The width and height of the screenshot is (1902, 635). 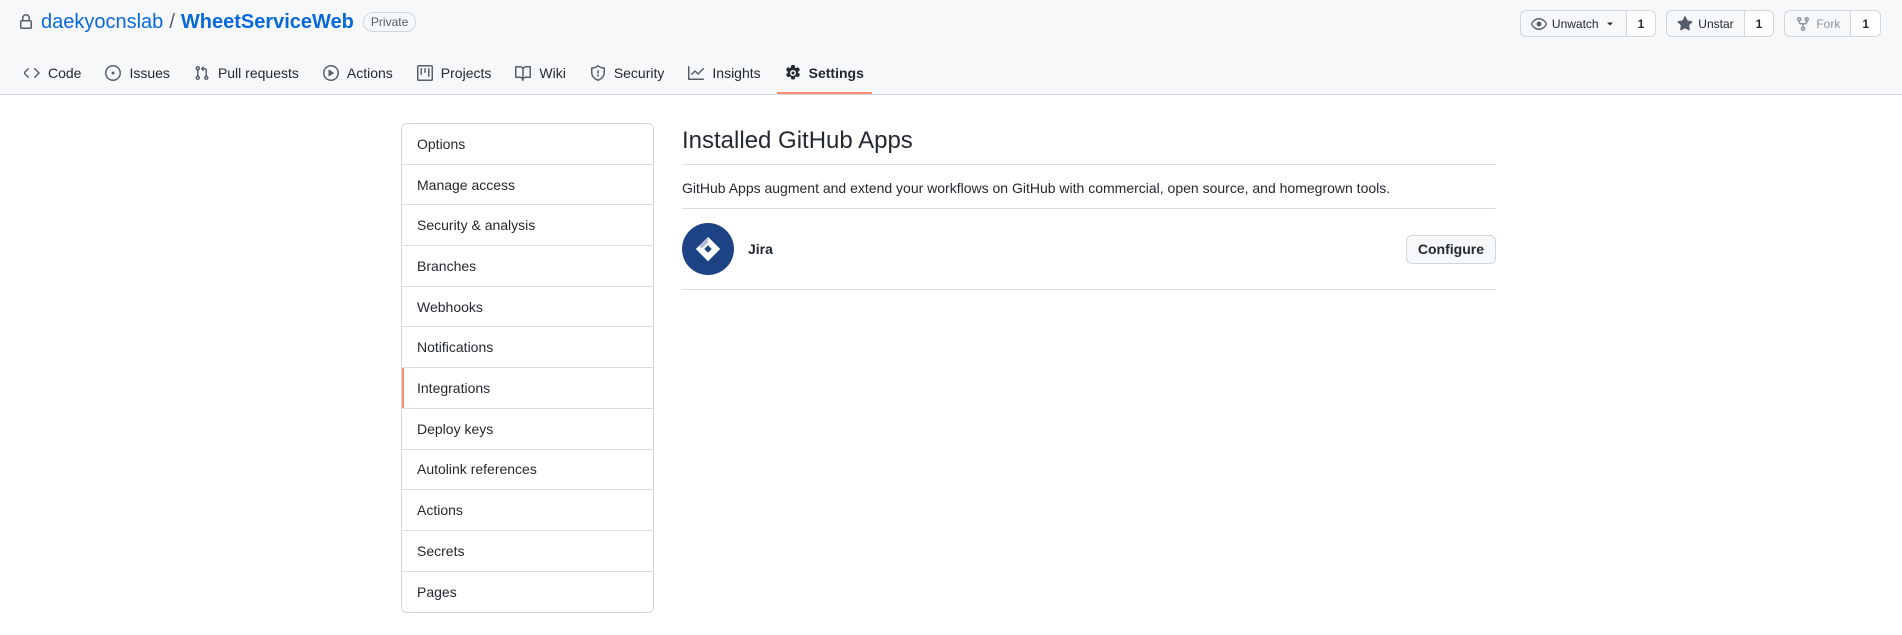 What do you see at coordinates (639, 73) in the screenshot?
I see `tab-security-label: Security` at bounding box center [639, 73].